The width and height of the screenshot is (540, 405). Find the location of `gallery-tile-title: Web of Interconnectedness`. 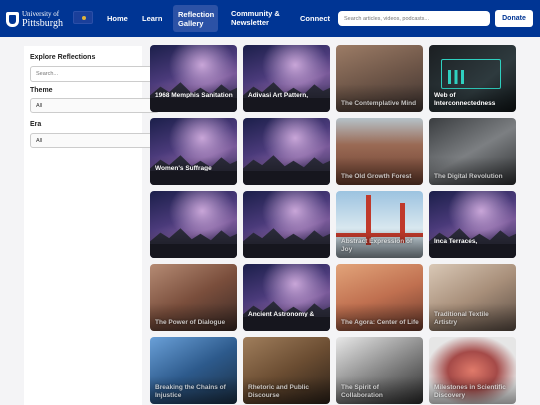

gallery-tile-title: Web of Interconnectedness is located at coordinates (465, 99).